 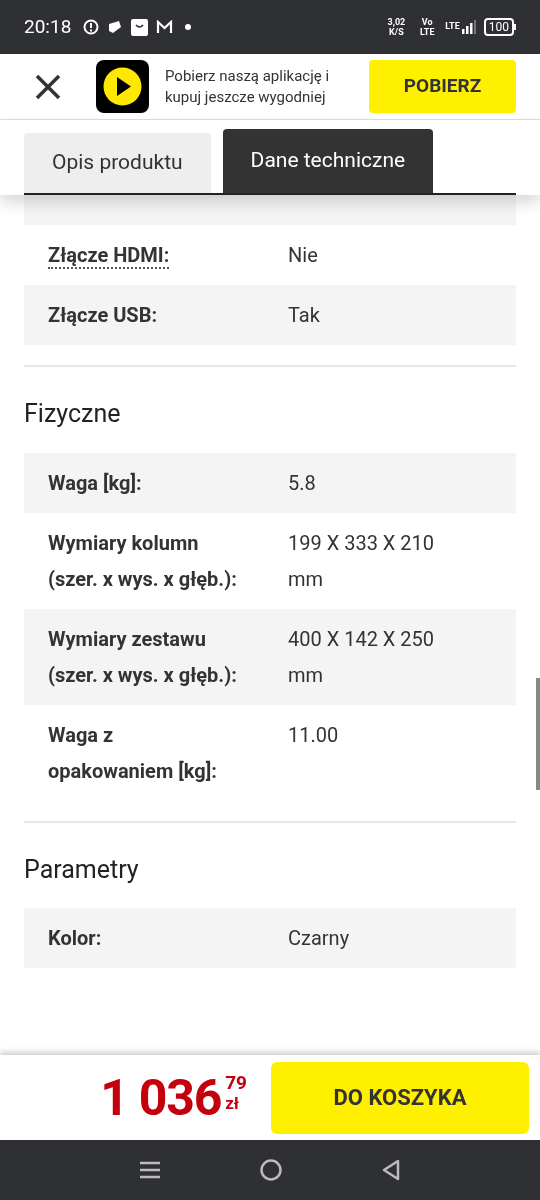 I want to click on mail-icon, so click(x=165, y=27).